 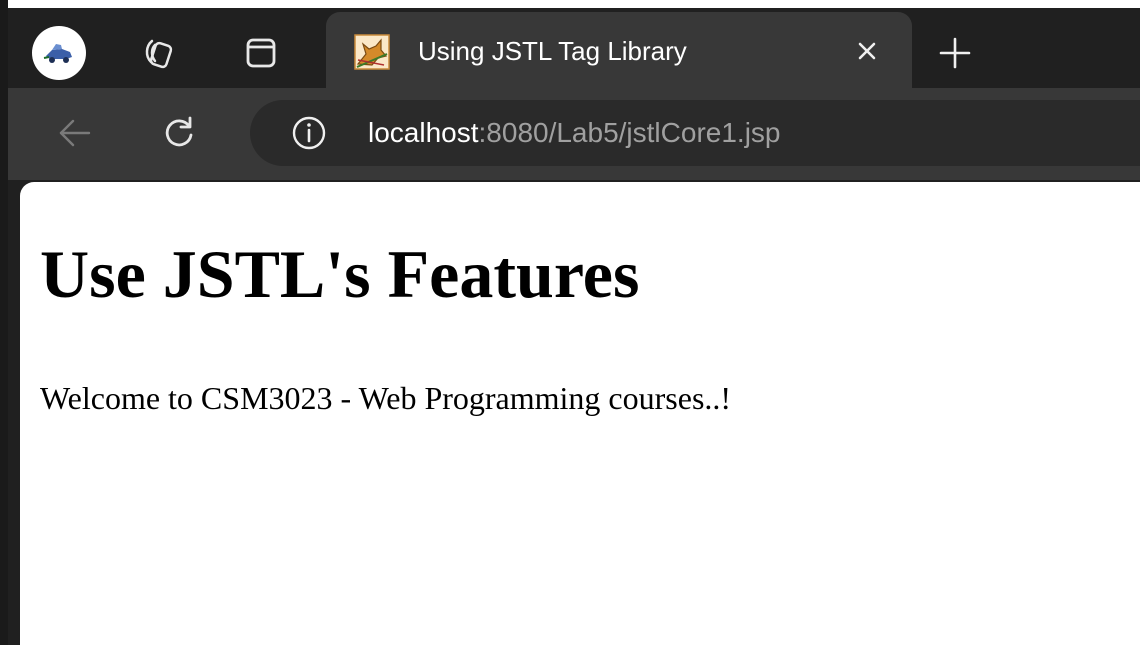 I want to click on tab-actions-icon, so click(x=261, y=53).